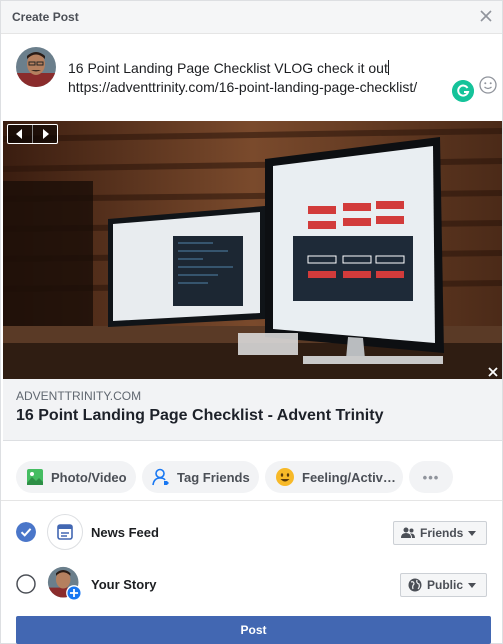  I want to click on tag-friends-icon, so click(160, 477).